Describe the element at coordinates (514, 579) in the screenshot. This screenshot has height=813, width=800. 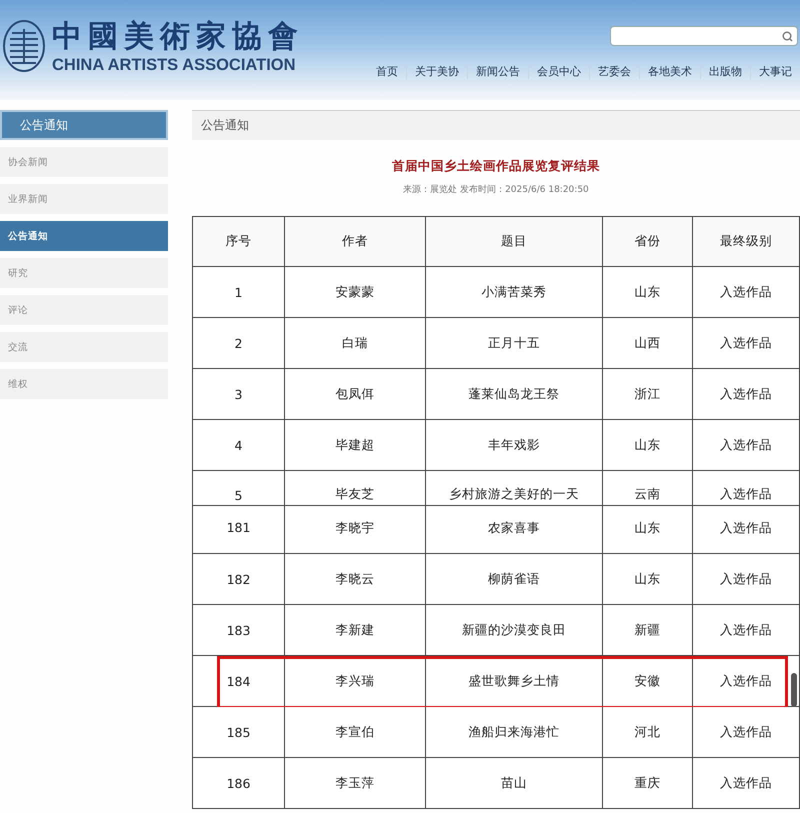
I see `table-cell: 柳荫雀语` at that location.